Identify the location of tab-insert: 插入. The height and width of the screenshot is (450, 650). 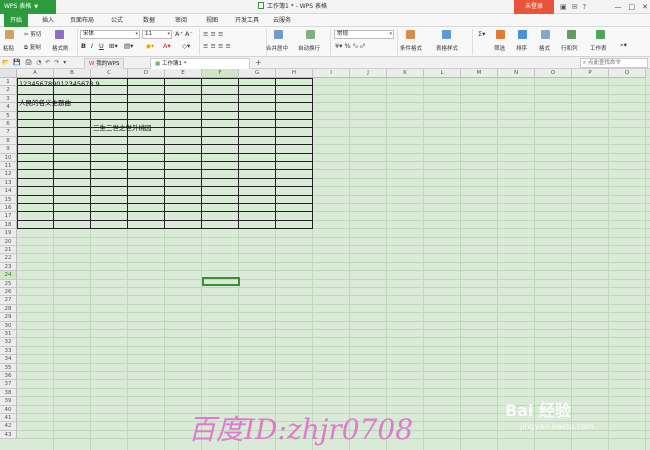
(48, 20).